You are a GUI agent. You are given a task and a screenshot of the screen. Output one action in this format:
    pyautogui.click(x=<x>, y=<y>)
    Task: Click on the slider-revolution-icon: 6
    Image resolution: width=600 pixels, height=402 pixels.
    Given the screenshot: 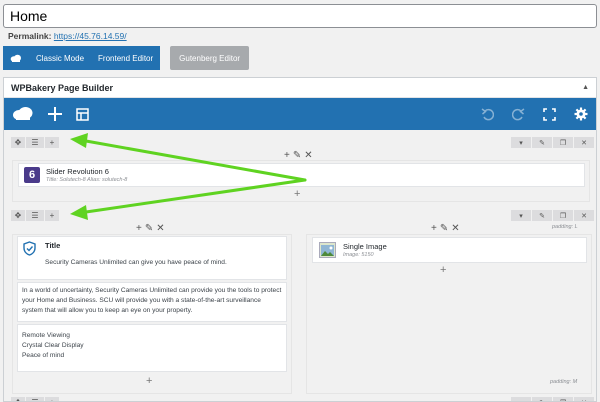 What is the action you would take?
    pyautogui.click(x=32, y=175)
    